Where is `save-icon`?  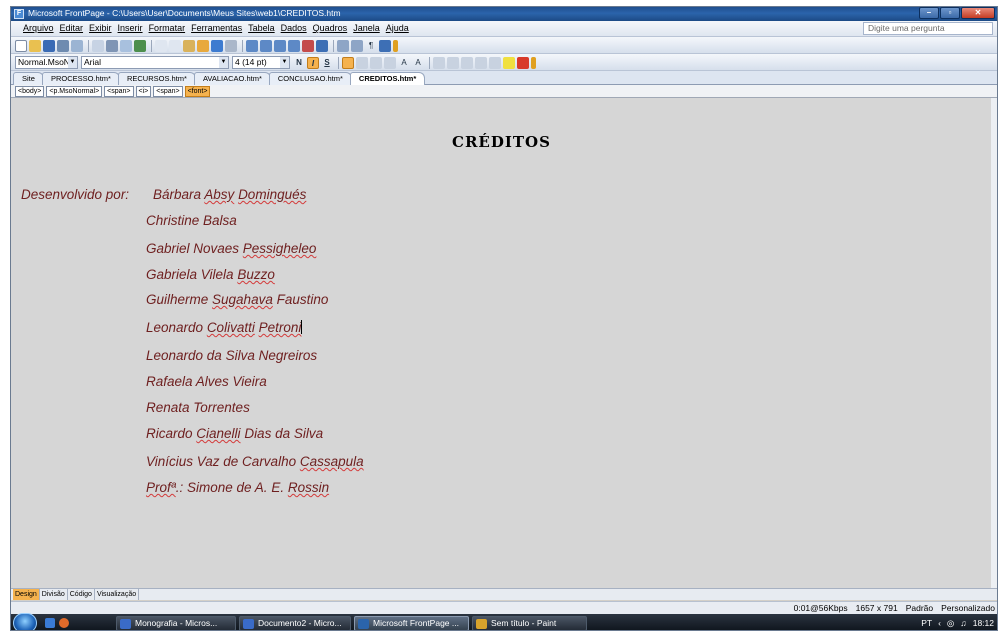
save-icon is located at coordinates (49, 45).